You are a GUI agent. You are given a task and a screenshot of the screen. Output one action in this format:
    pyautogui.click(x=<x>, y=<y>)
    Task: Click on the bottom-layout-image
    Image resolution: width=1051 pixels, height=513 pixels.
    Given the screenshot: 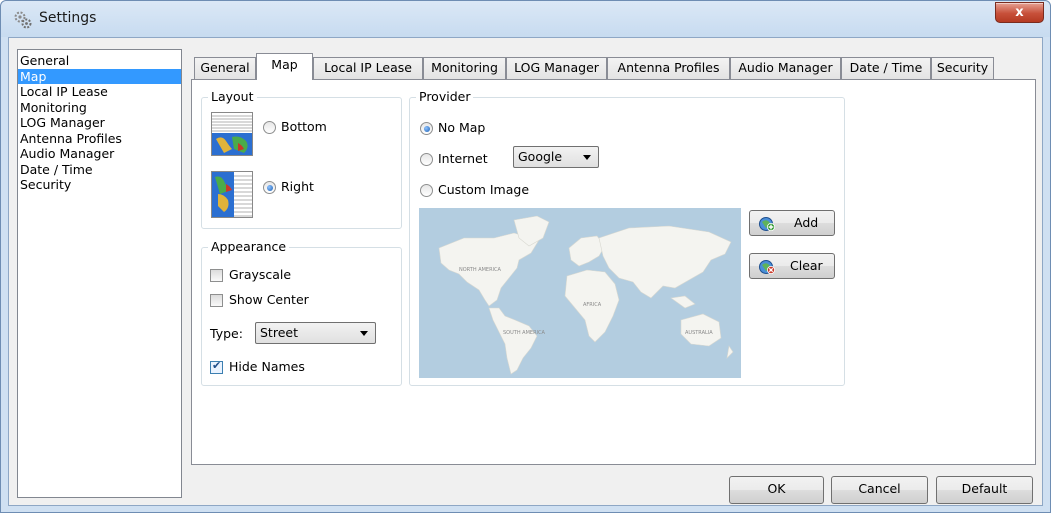 What is the action you would take?
    pyautogui.click(x=232, y=134)
    